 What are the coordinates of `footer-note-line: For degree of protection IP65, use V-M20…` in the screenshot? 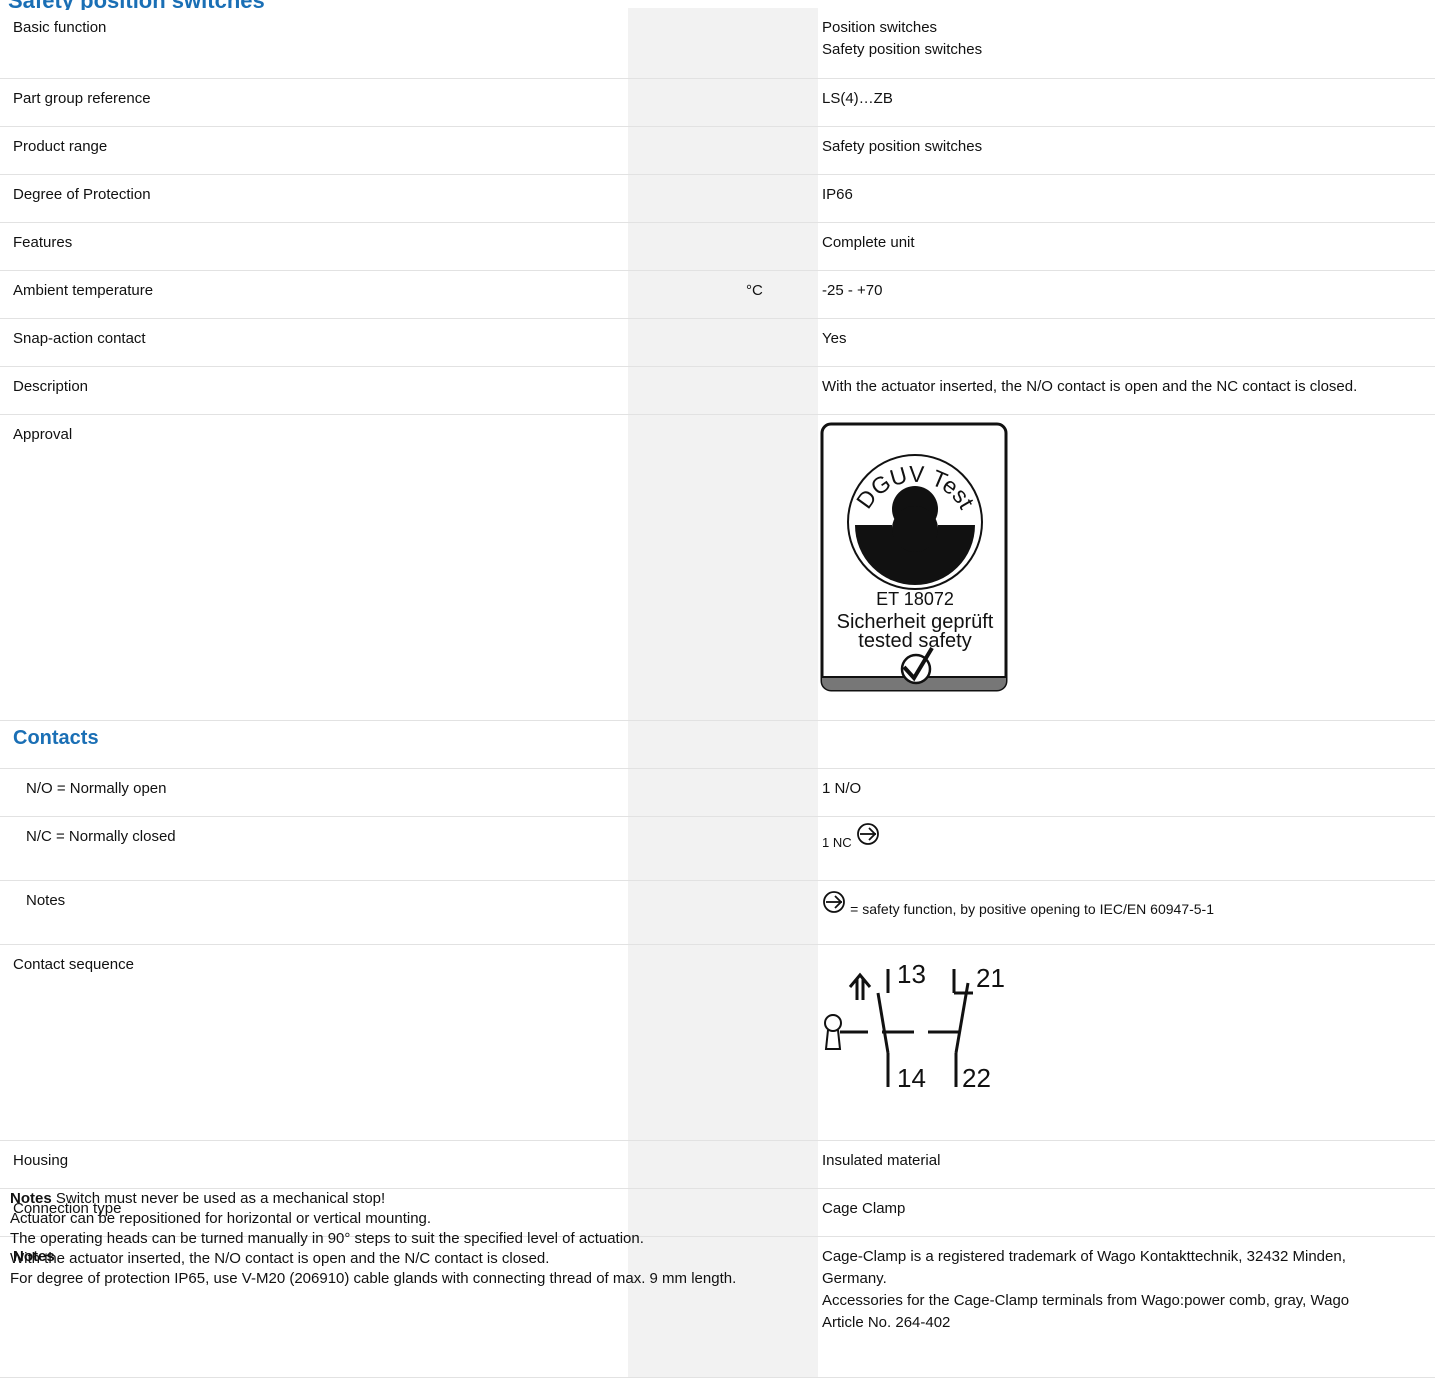 It's located at (373, 1278).